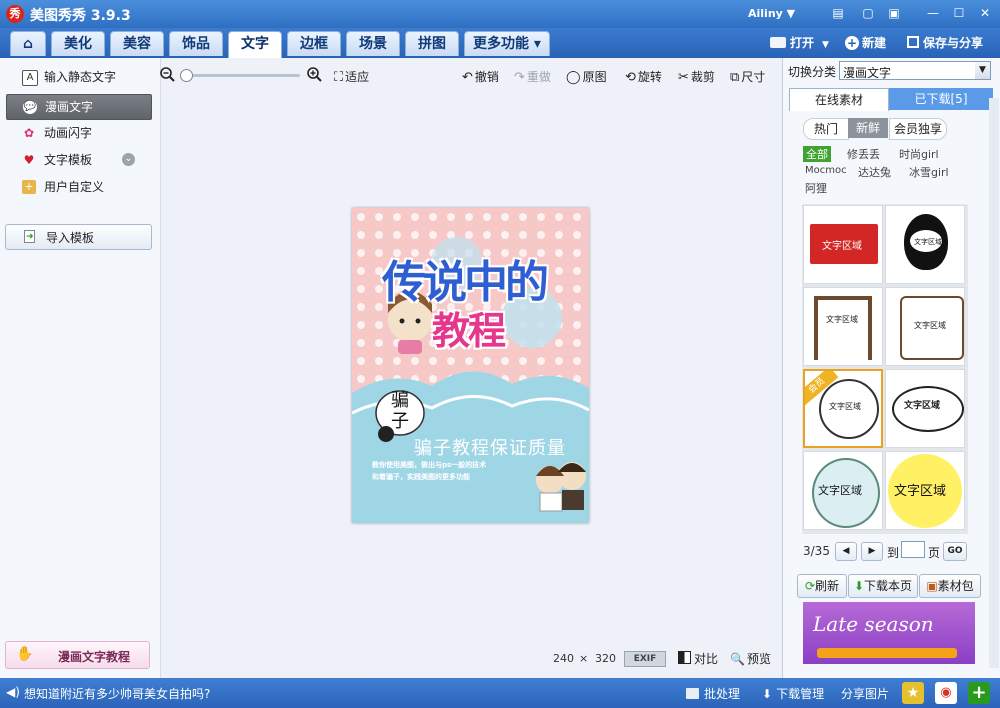 The width and height of the screenshot is (1000, 708). I want to click on tab-scene: 场景, so click(373, 43).